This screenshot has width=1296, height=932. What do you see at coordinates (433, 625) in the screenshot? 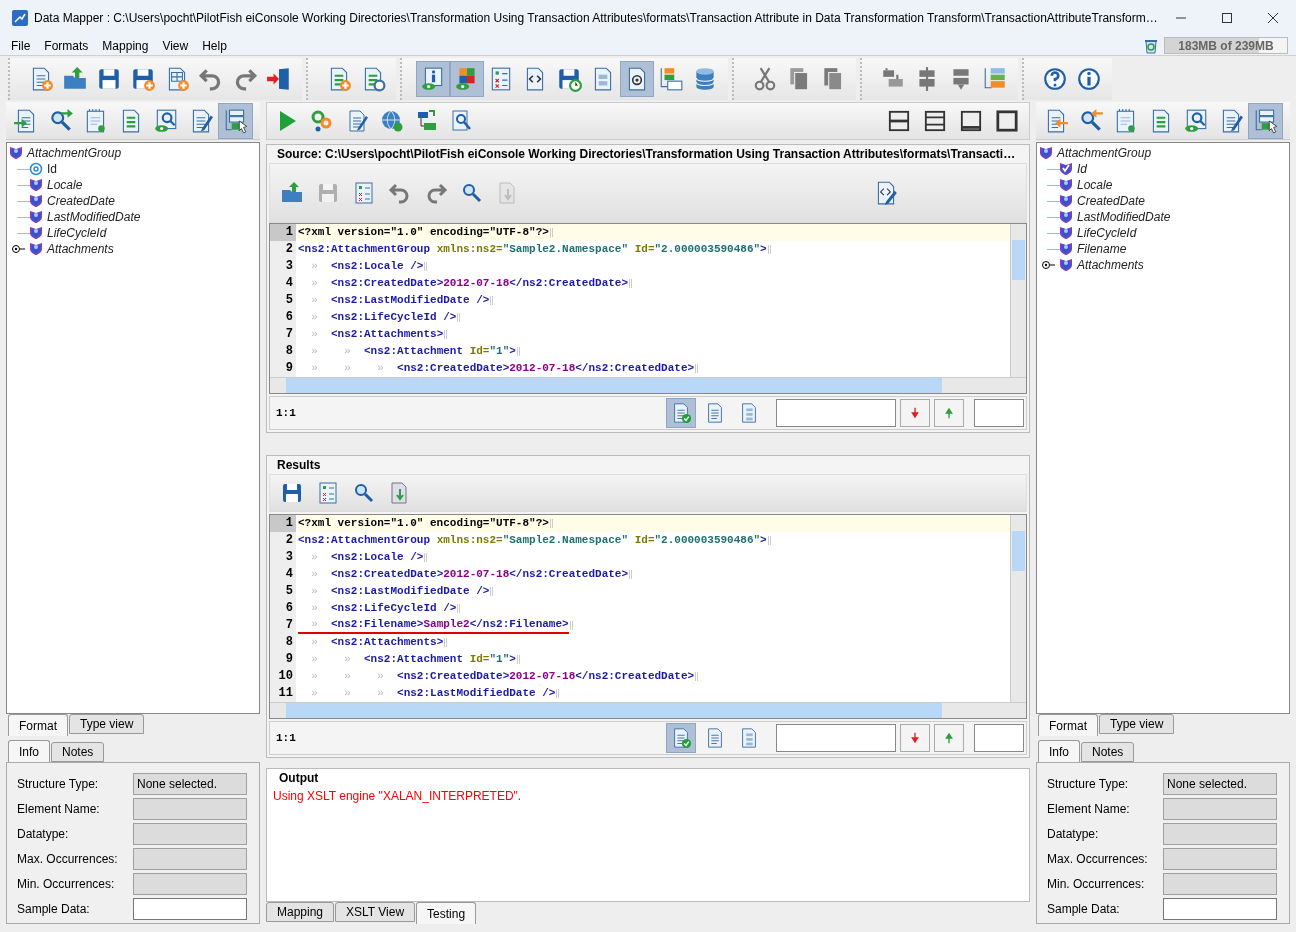
I see `code-line: » <ns2:Filename>Sample2</ns2:Filename>` at bounding box center [433, 625].